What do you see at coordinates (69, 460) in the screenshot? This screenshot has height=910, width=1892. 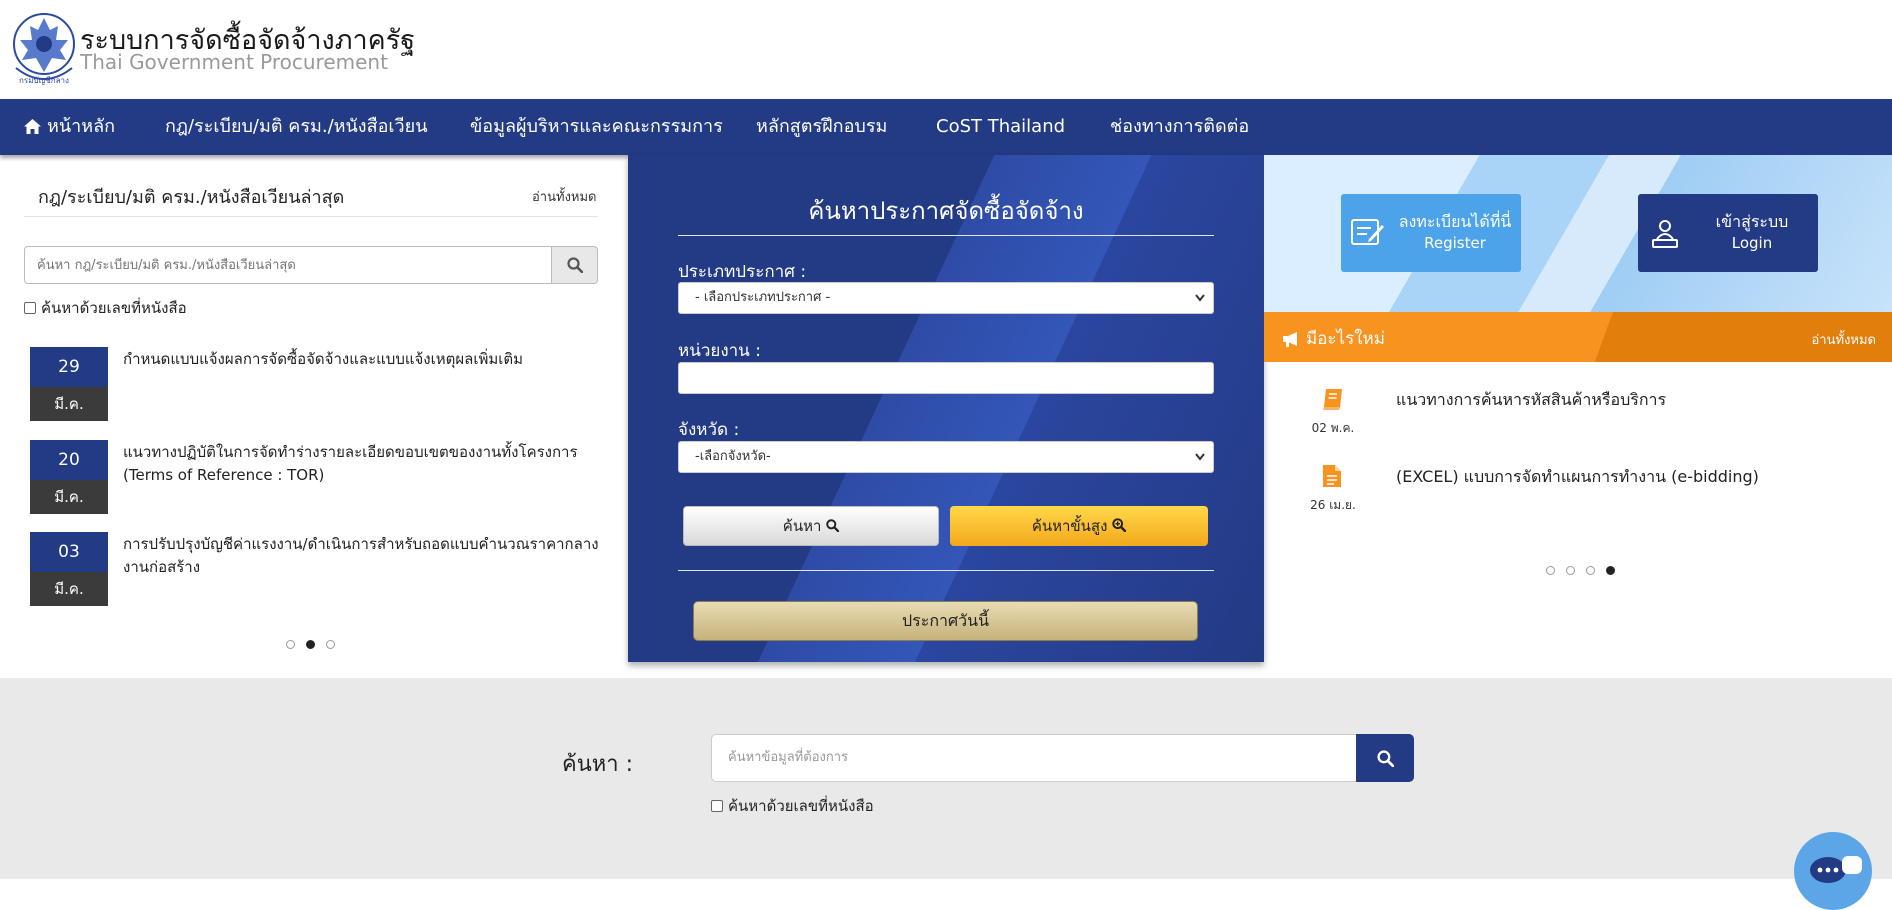 I see `date-day: 20` at bounding box center [69, 460].